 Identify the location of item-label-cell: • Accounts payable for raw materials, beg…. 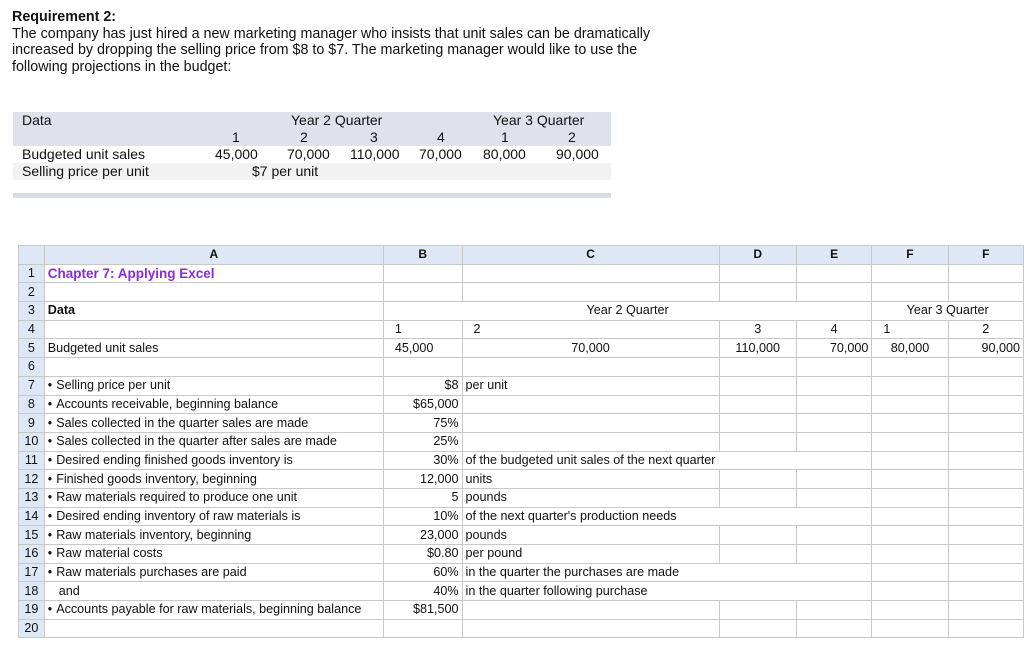
(213, 610).